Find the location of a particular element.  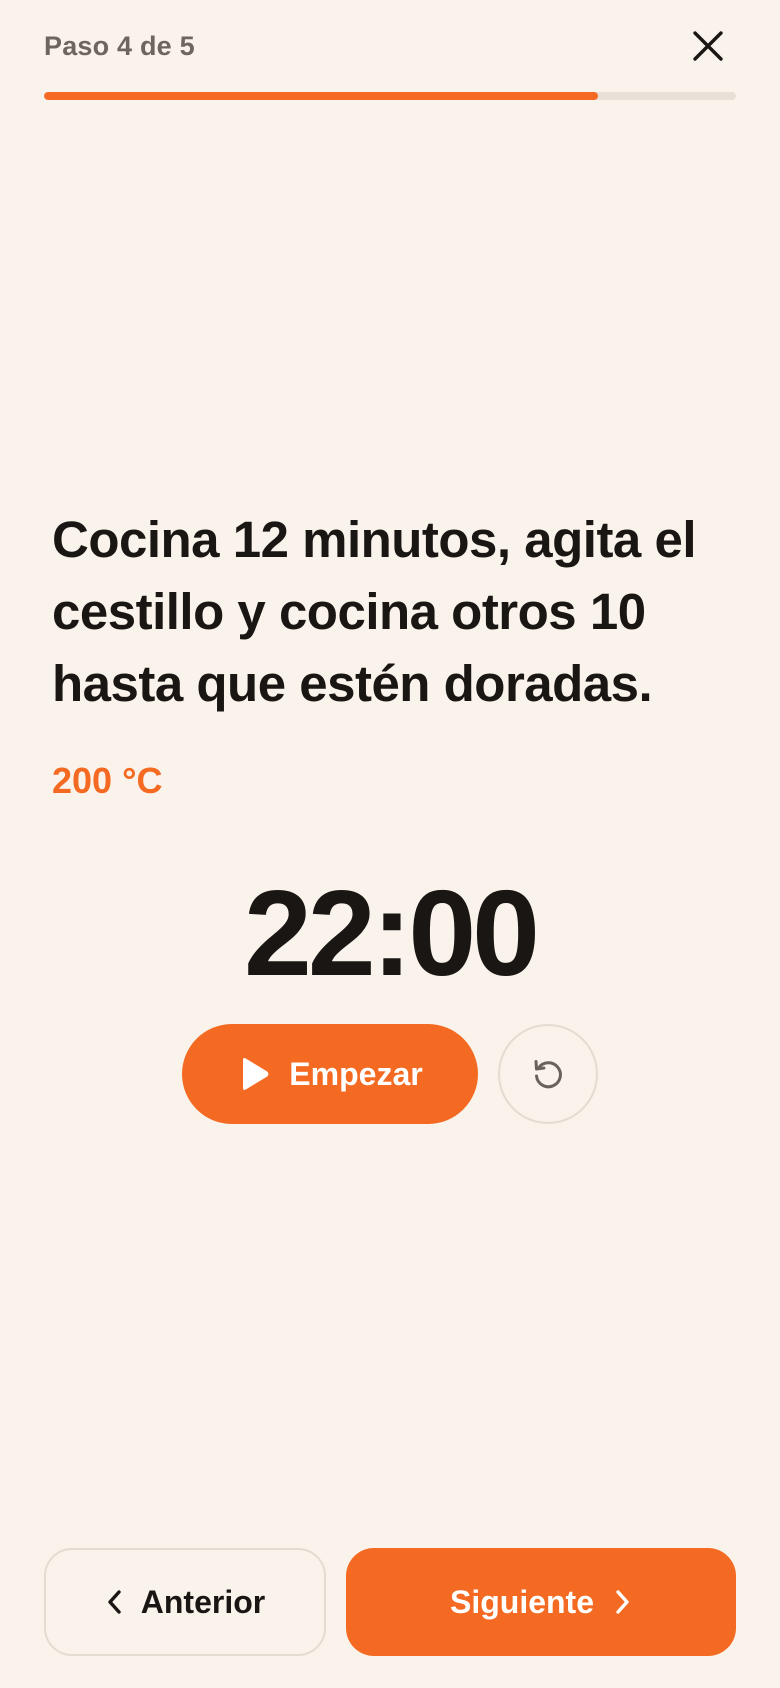

chevron-right-icon is located at coordinates (623, 1602).